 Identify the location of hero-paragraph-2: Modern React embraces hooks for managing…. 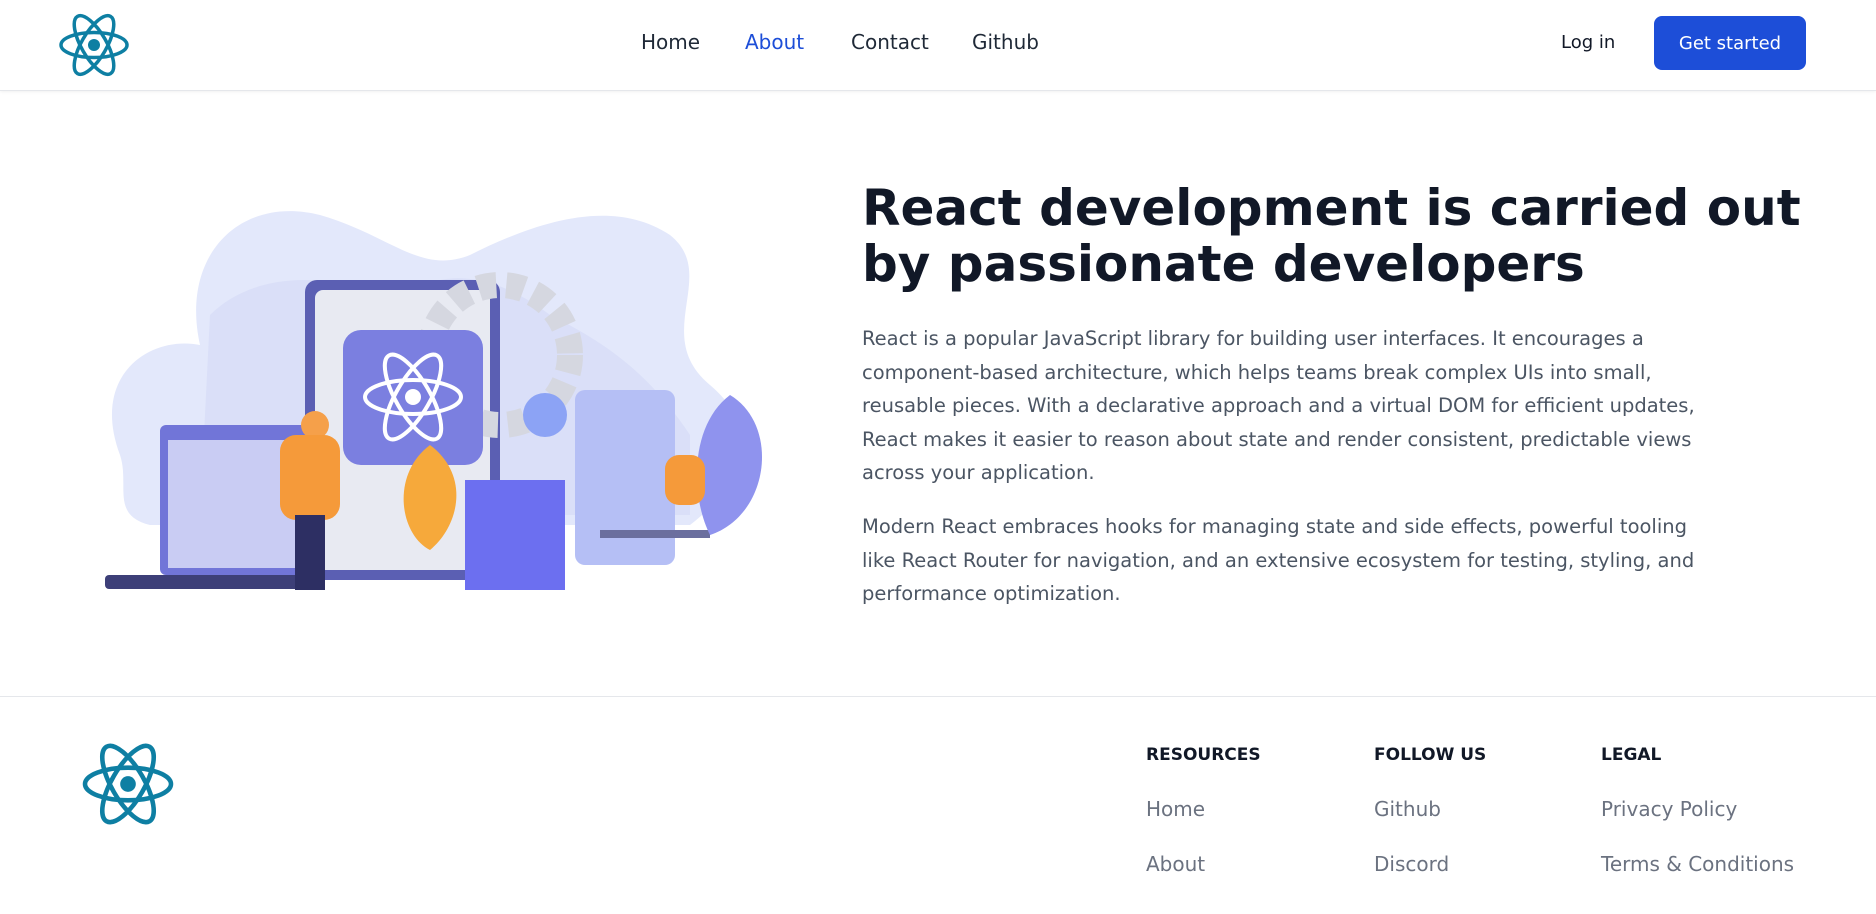
(1278, 560).